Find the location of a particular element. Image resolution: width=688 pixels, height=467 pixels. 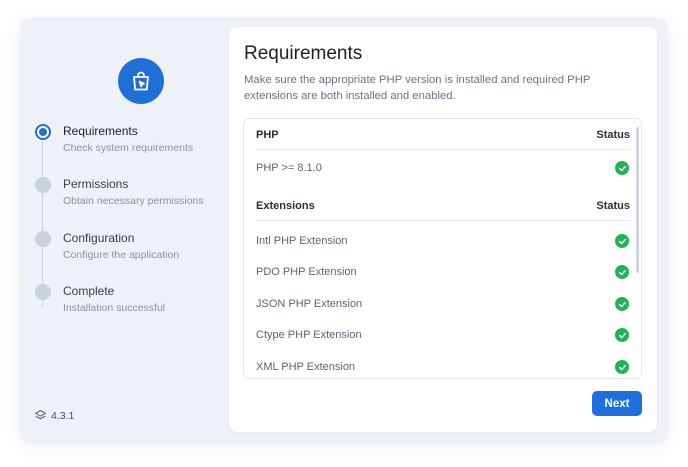

shopping-bag-icon is located at coordinates (141, 81).